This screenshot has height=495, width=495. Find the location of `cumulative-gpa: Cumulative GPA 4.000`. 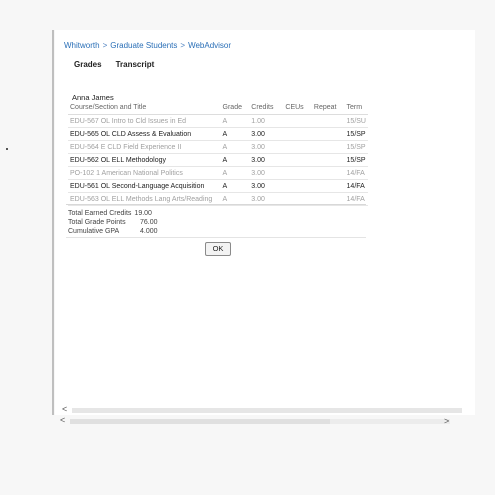

cumulative-gpa: Cumulative GPA 4.000 is located at coordinates (113, 231).